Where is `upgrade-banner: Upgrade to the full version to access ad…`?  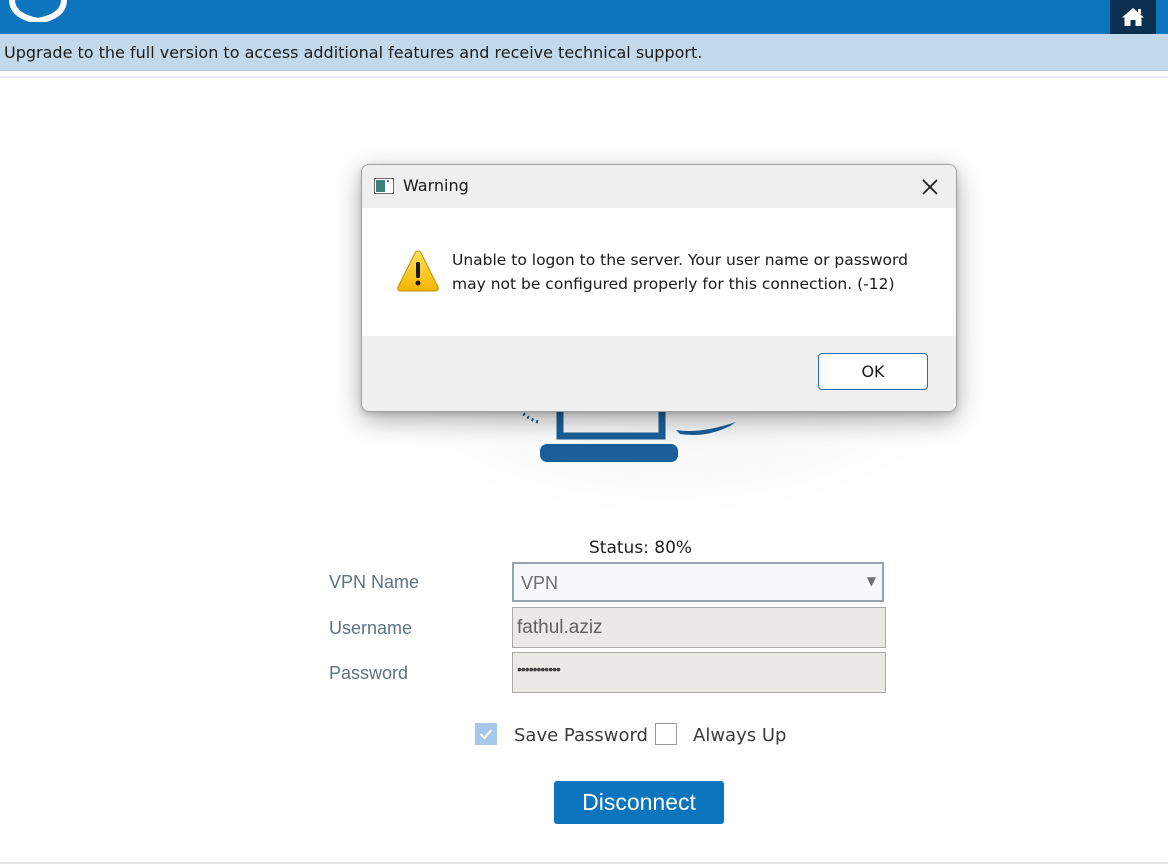 upgrade-banner: Upgrade to the full version to access ad… is located at coordinates (584, 52).